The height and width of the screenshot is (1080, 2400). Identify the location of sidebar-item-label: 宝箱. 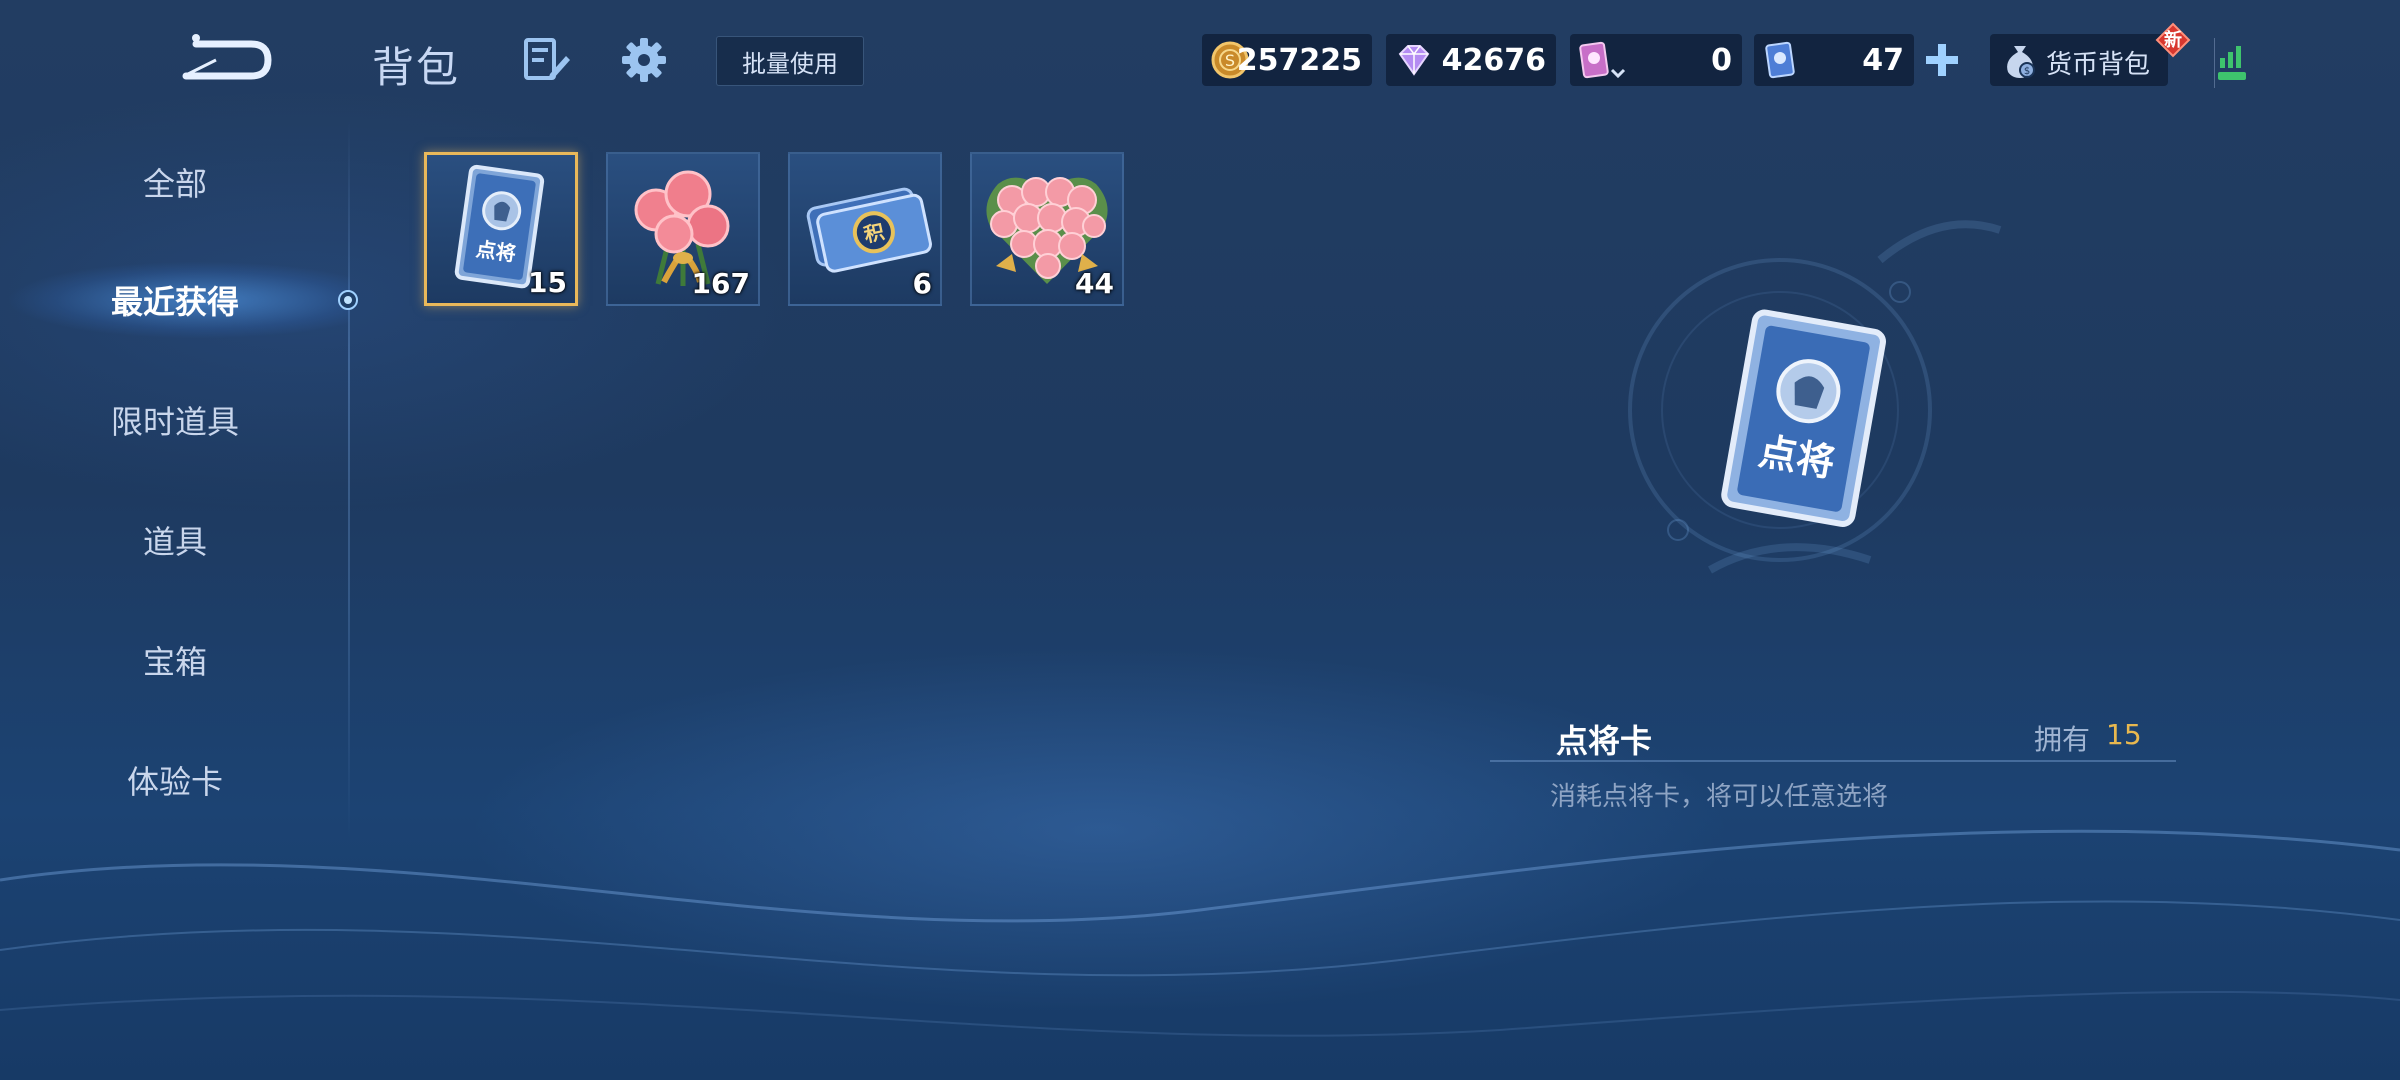
(174, 662).